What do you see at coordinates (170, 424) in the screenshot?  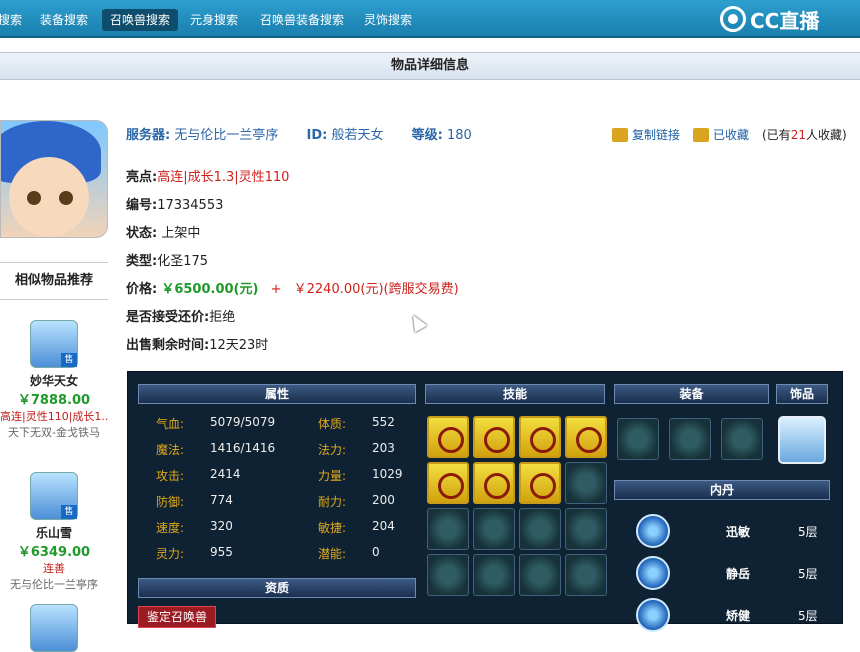 I see `attr-key: 气血:` at bounding box center [170, 424].